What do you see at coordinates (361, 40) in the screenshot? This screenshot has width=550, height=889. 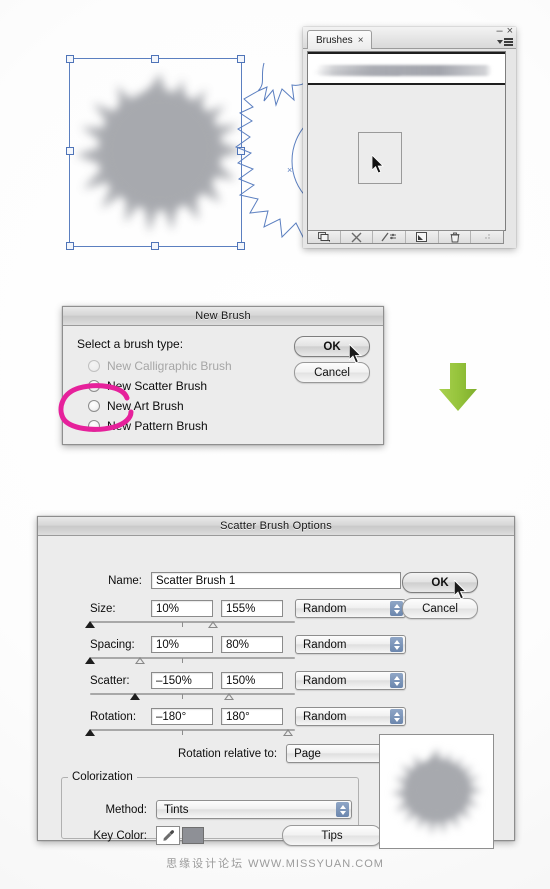 I see `close-tab-icon: ×` at bounding box center [361, 40].